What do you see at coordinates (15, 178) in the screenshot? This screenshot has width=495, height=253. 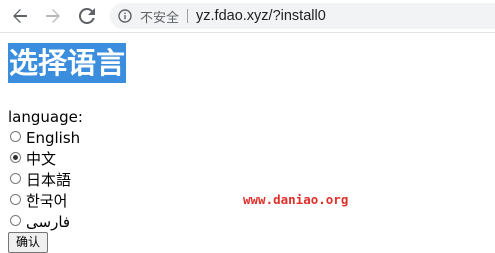 I see `radio-japanese` at bounding box center [15, 178].